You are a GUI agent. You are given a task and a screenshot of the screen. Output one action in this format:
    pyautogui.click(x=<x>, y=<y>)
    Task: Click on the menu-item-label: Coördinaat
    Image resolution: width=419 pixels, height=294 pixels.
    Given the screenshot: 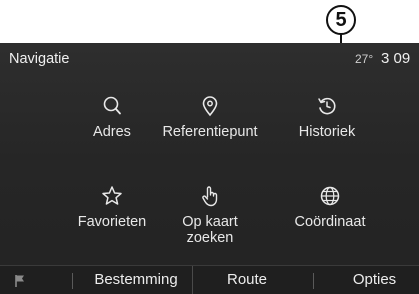 What is the action you would take?
    pyautogui.click(x=330, y=222)
    